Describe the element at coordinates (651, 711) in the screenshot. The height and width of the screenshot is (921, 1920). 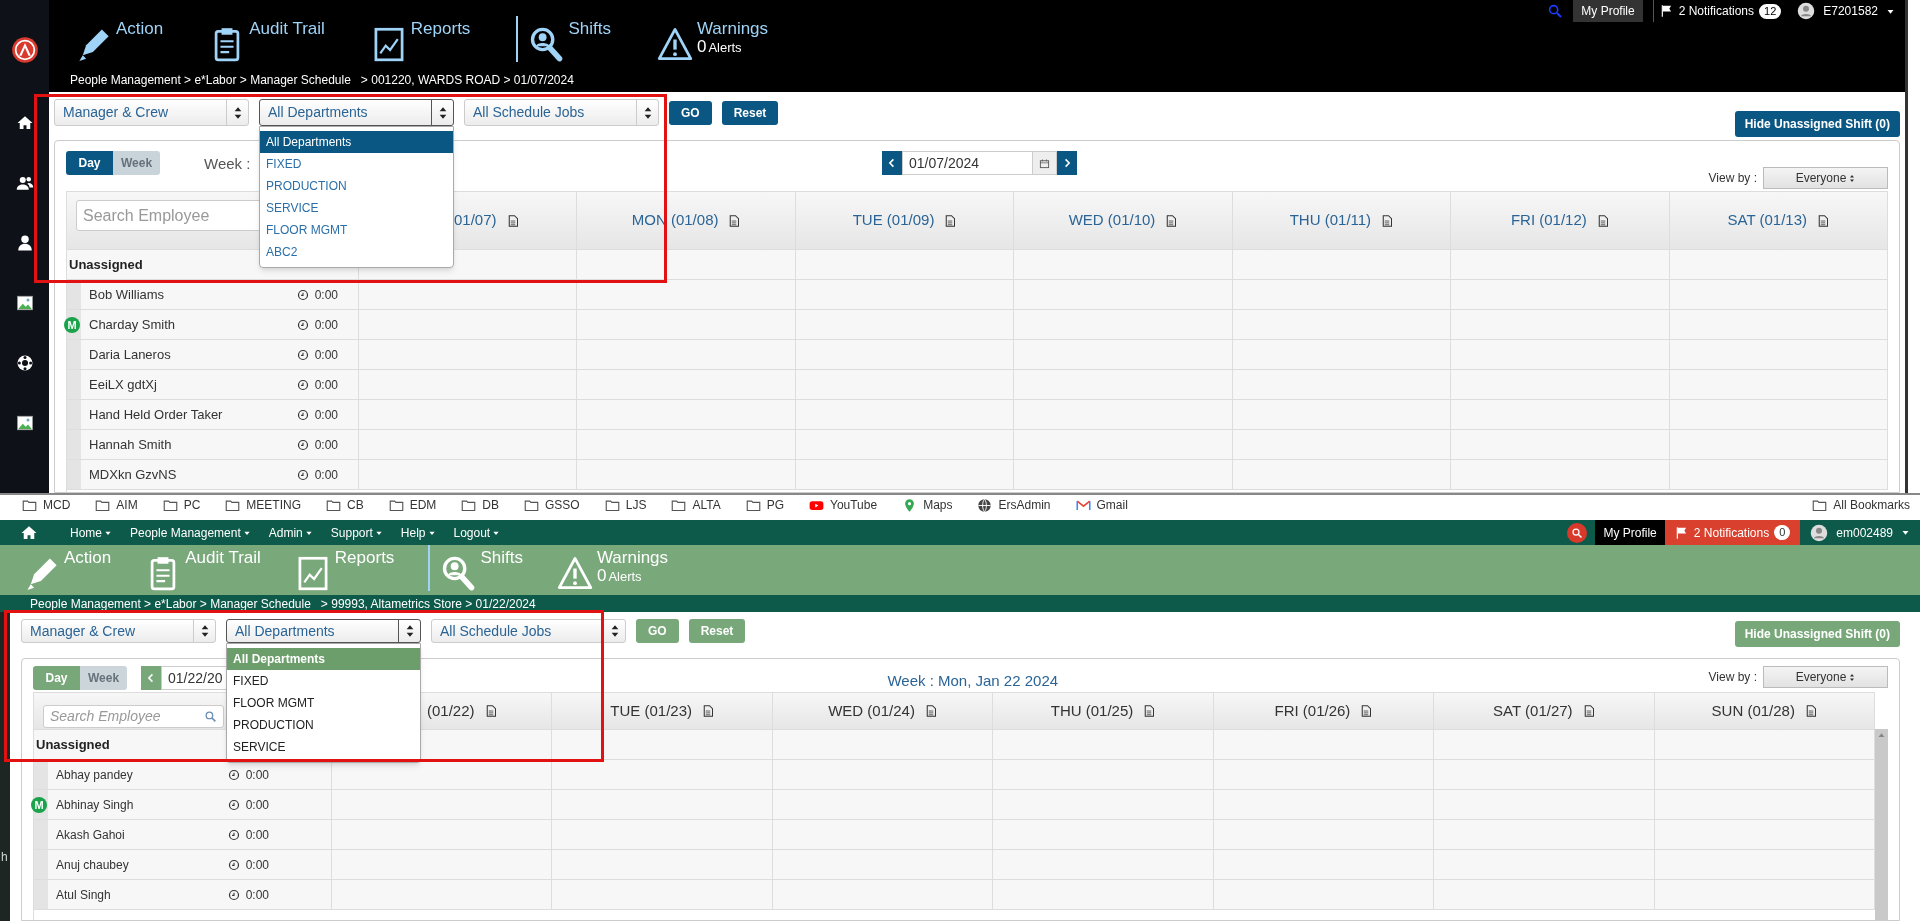
I see `day-label: TUE (01/23)` at that location.